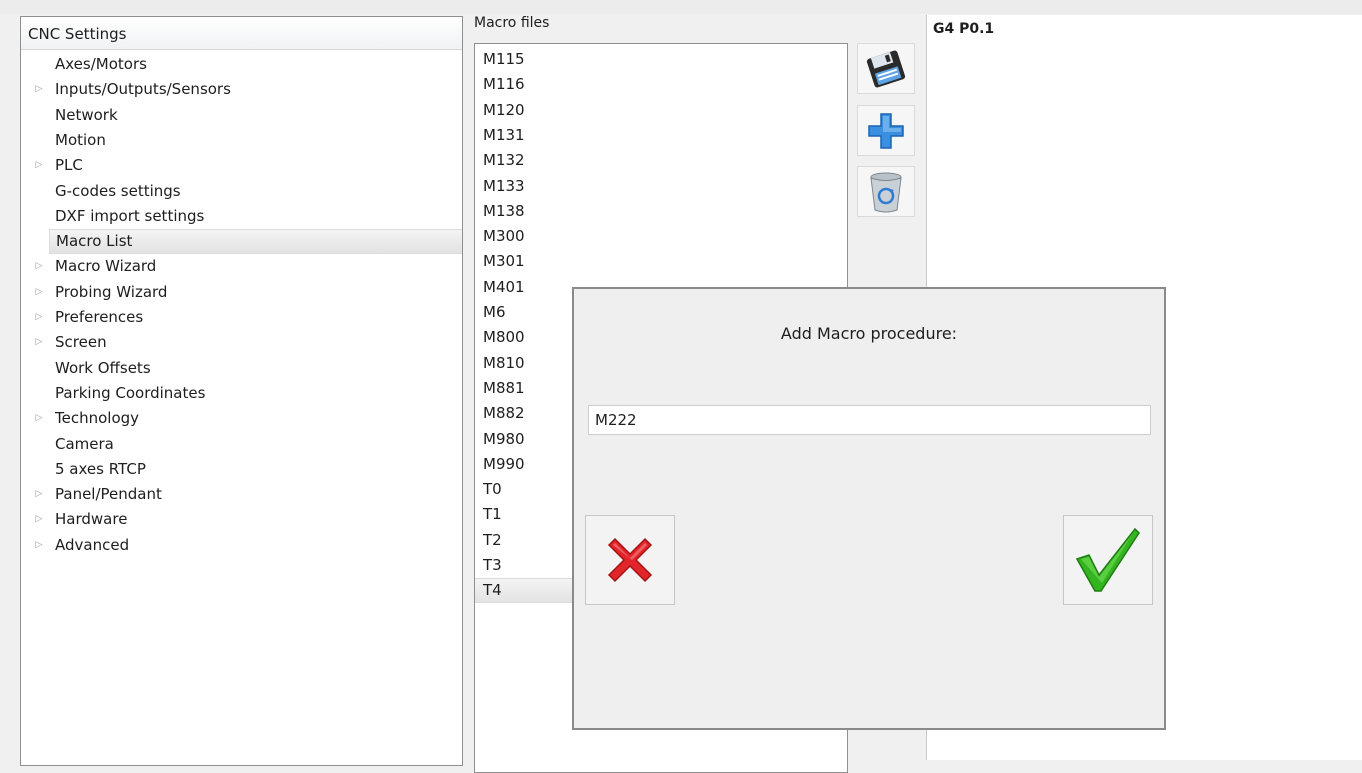 The height and width of the screenshot is (773, 1362). What do you see at coordinates (241, 165) in the screenshot?
I see `tree-item: ▷ PLC` at bounding box center [241, 165].